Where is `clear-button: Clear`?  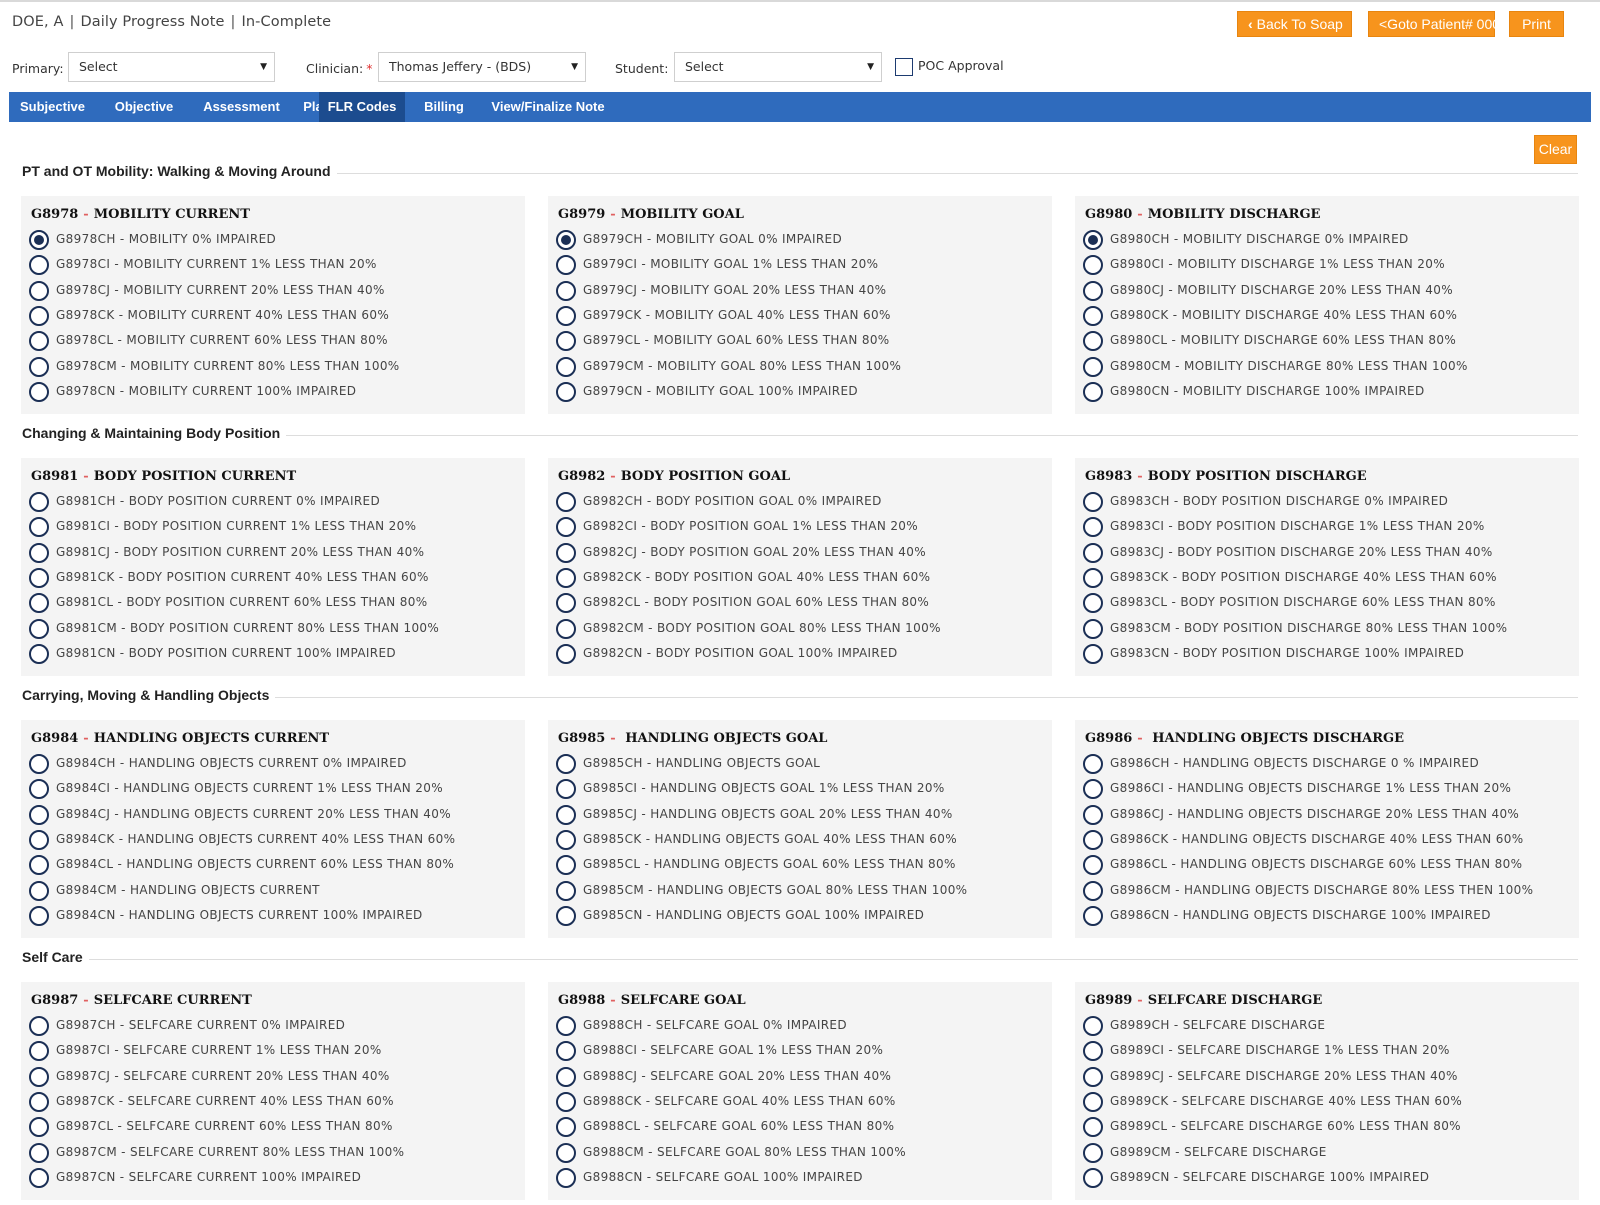
clear-button: Clear is located at coordinates (1555, 149).